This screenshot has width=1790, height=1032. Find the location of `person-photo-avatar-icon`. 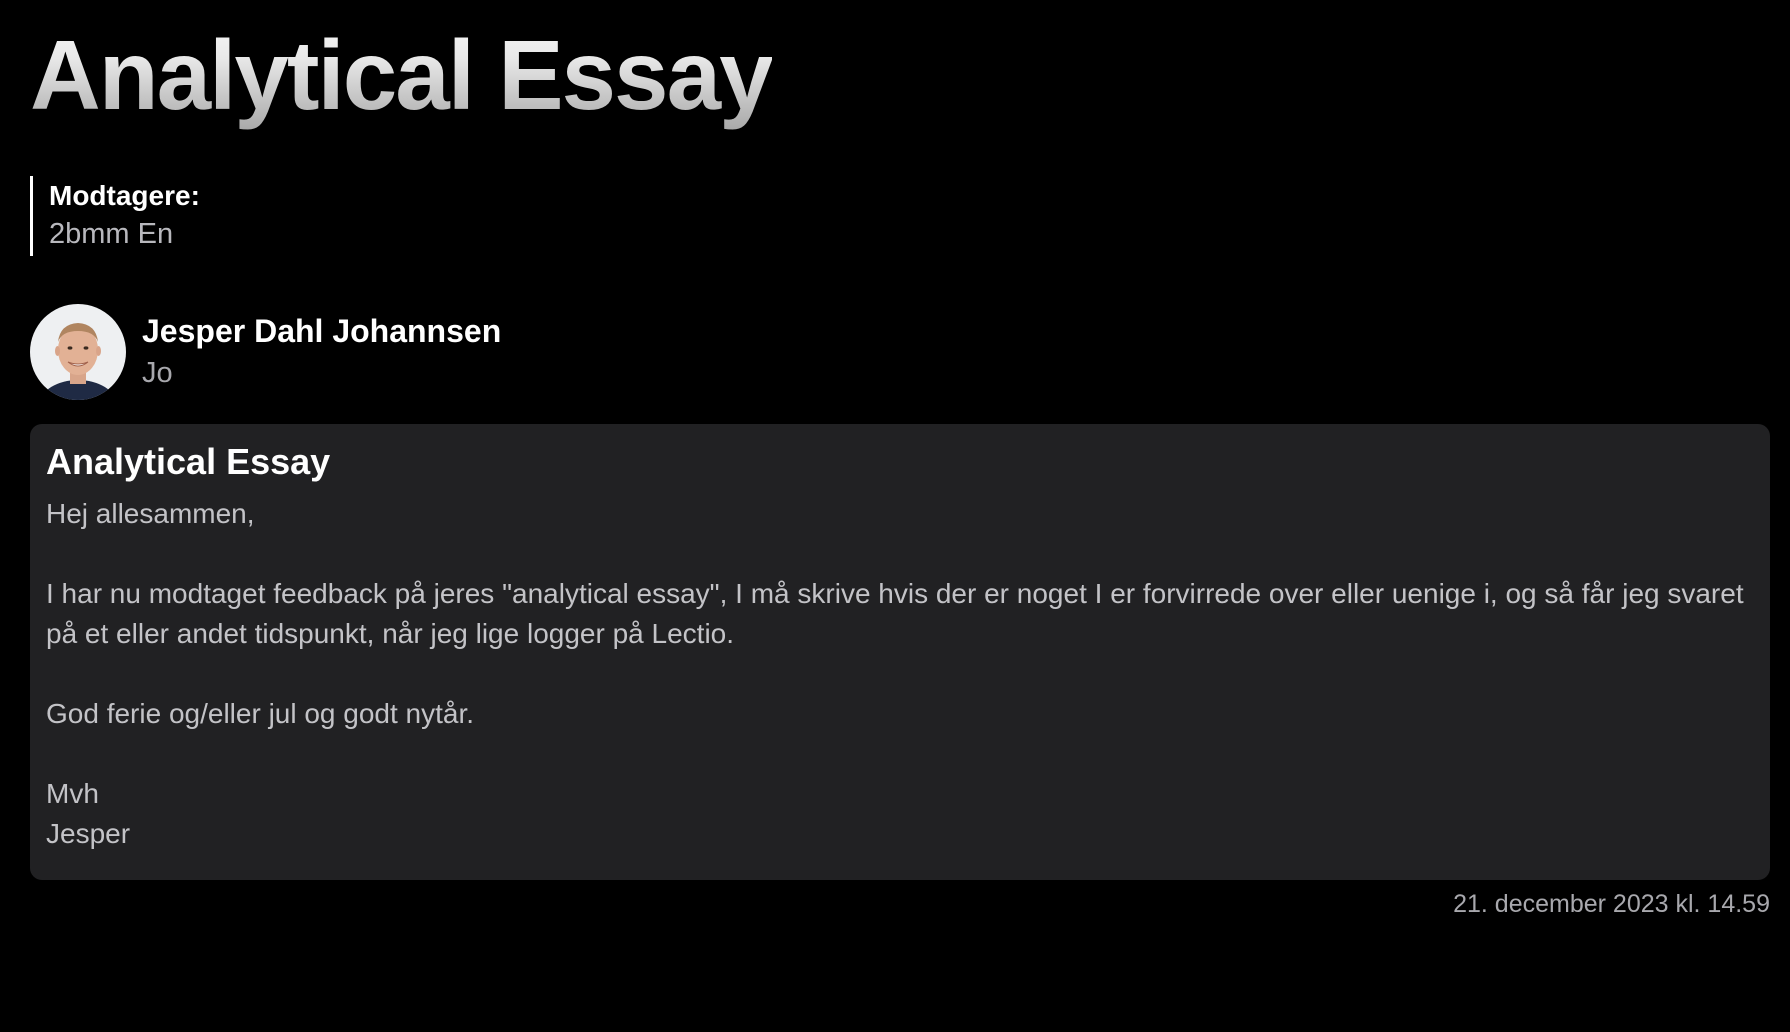

person-photo-avatar-icon is located at coordinates (78, 352).